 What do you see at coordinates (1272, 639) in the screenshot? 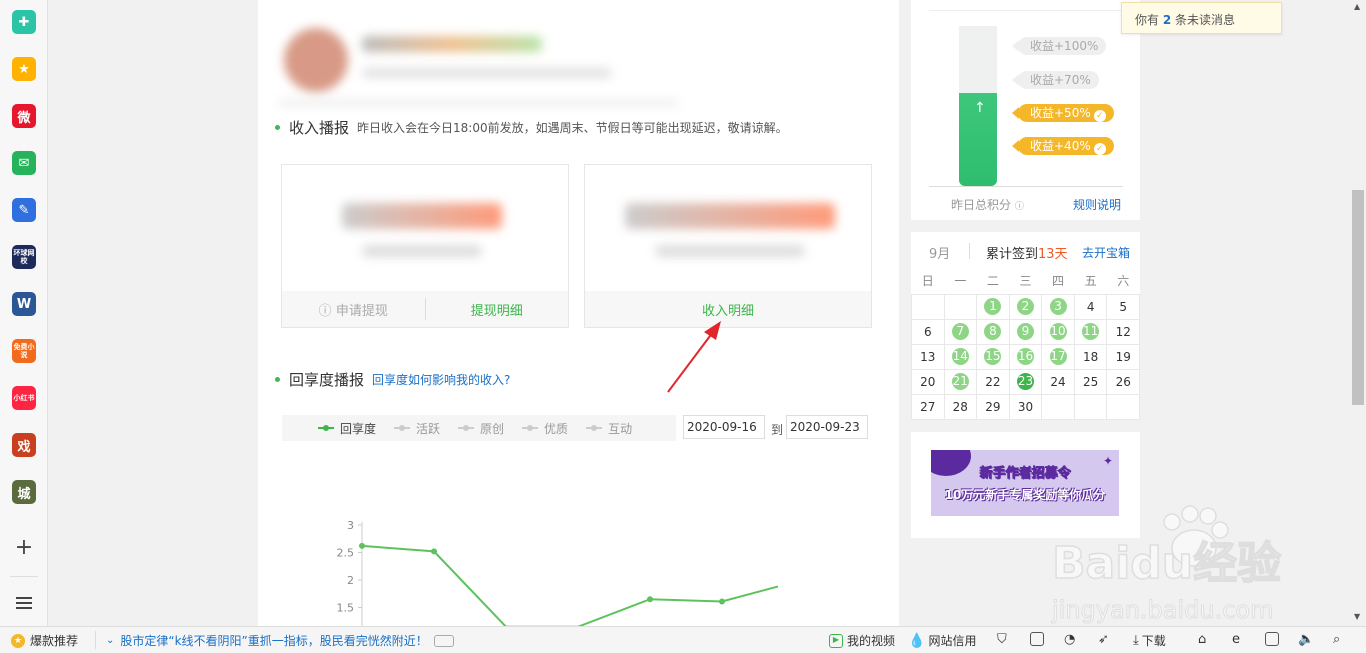
I see `window-icon` at bounding box center [1272, 639].